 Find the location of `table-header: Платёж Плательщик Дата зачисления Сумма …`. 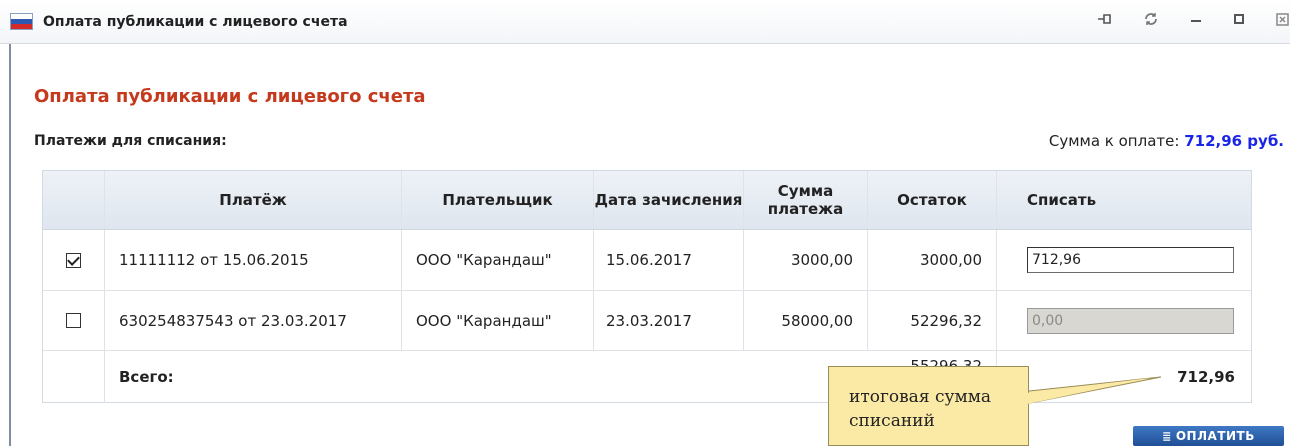

table-header: Платёж Плательщик Дата зачисления Сумма … is located at coordinates (647, 200).